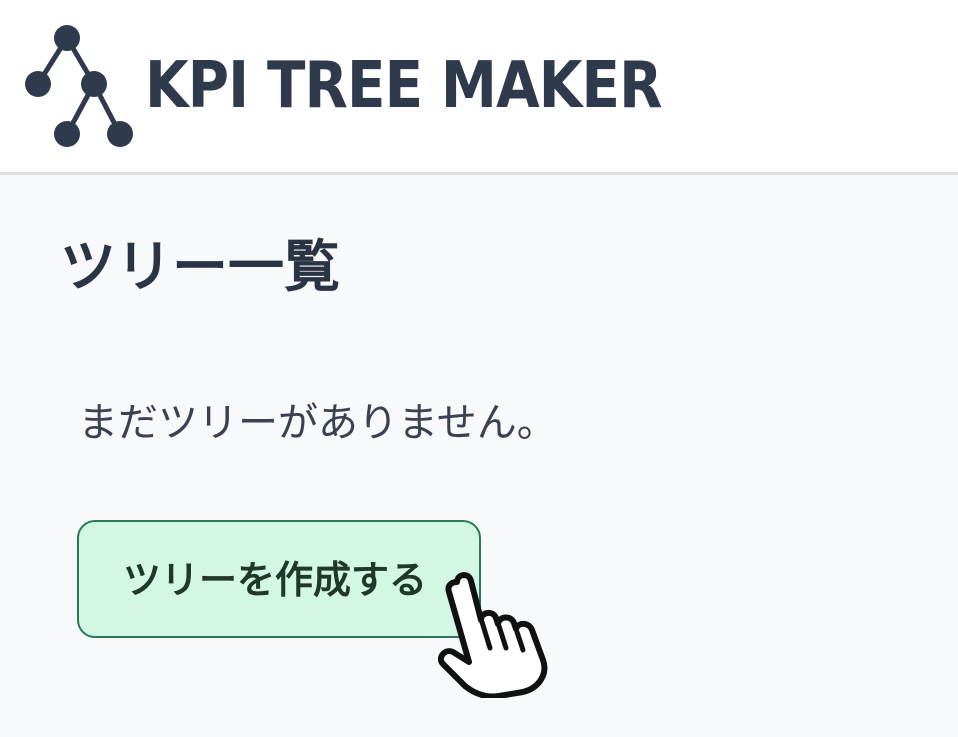 This screenshot has height=737, width=958. What do you see at coordinates (79, 86) in the screenshot?
I see `tree-diagram-icon` at bounding box center [79, 86].